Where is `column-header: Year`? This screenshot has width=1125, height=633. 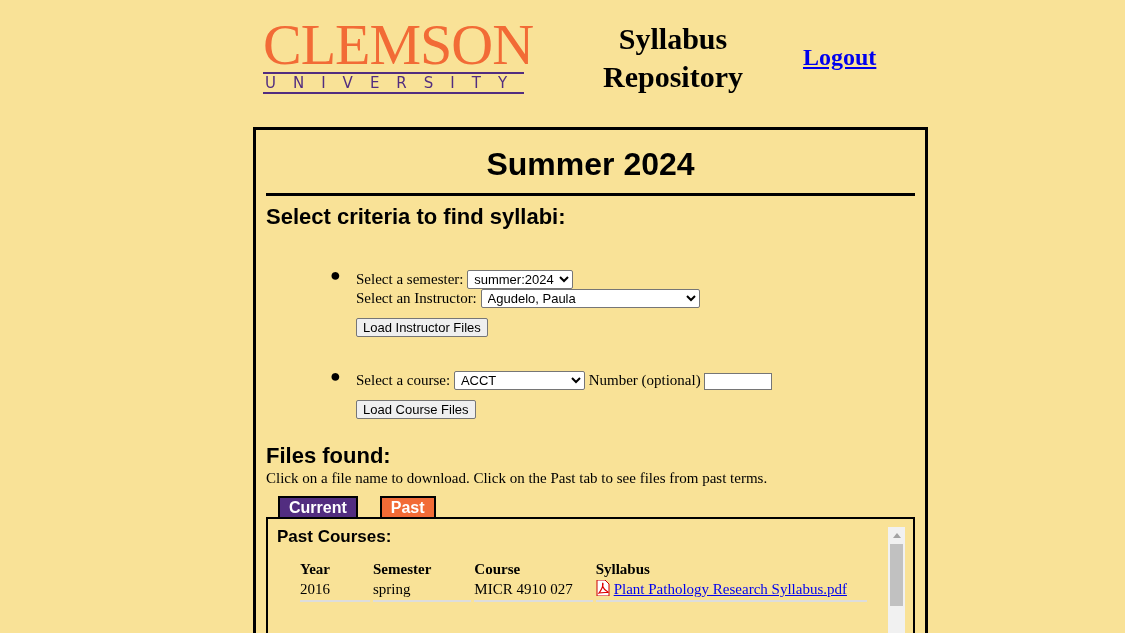
column-header: Year is located at coordinates (315, 570).